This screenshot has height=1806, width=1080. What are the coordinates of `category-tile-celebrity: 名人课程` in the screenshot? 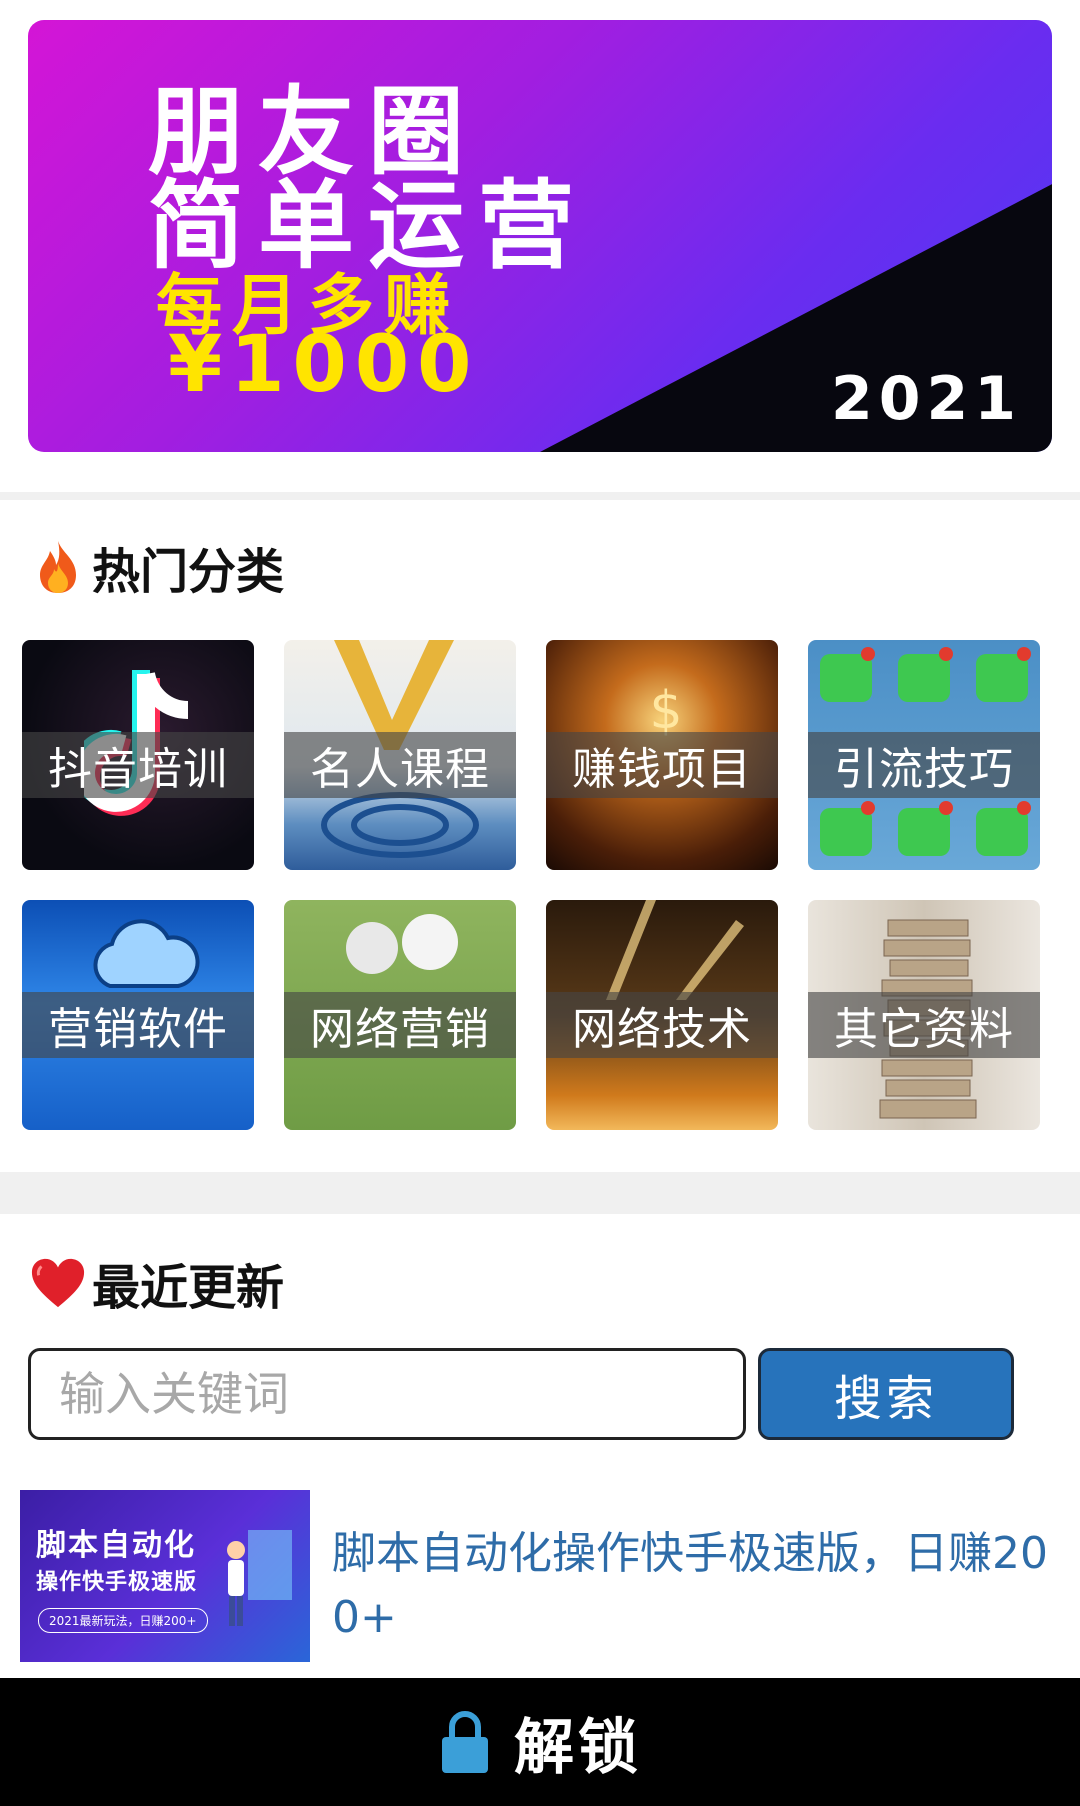 It's located at (400, 755).